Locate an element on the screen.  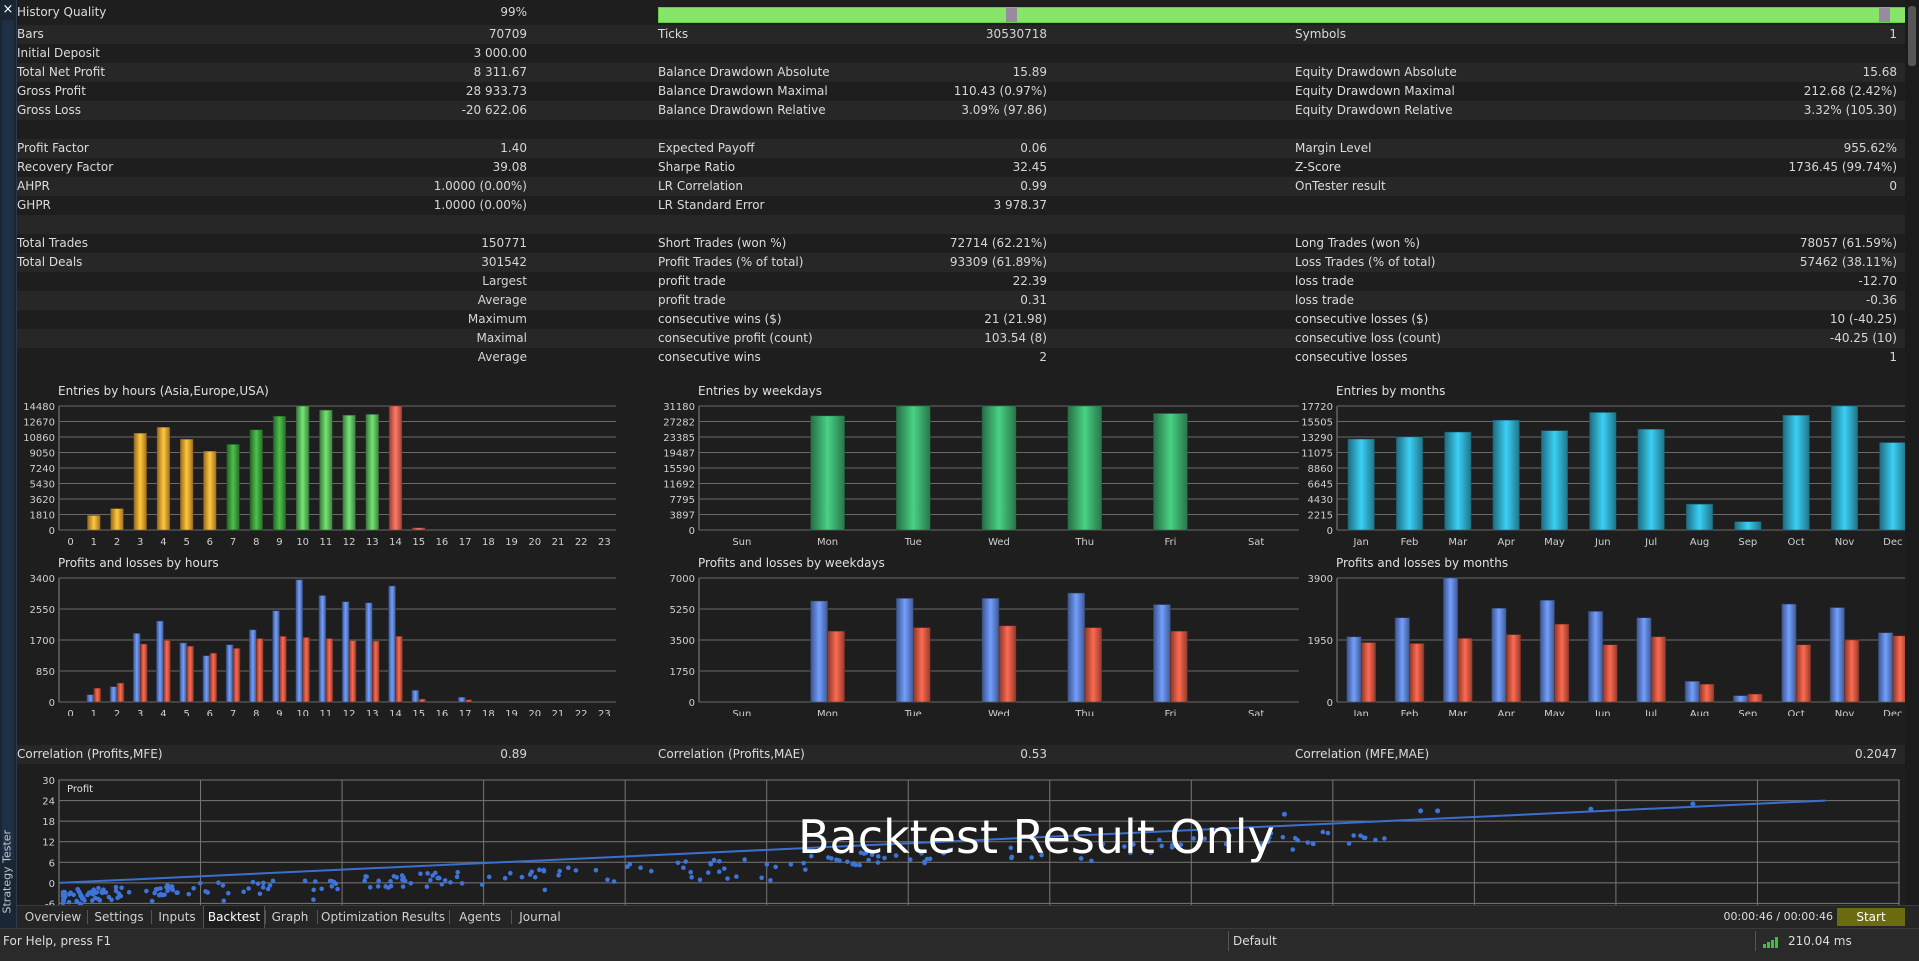
tab-graph: Graph is located at coordinates (290, 917).